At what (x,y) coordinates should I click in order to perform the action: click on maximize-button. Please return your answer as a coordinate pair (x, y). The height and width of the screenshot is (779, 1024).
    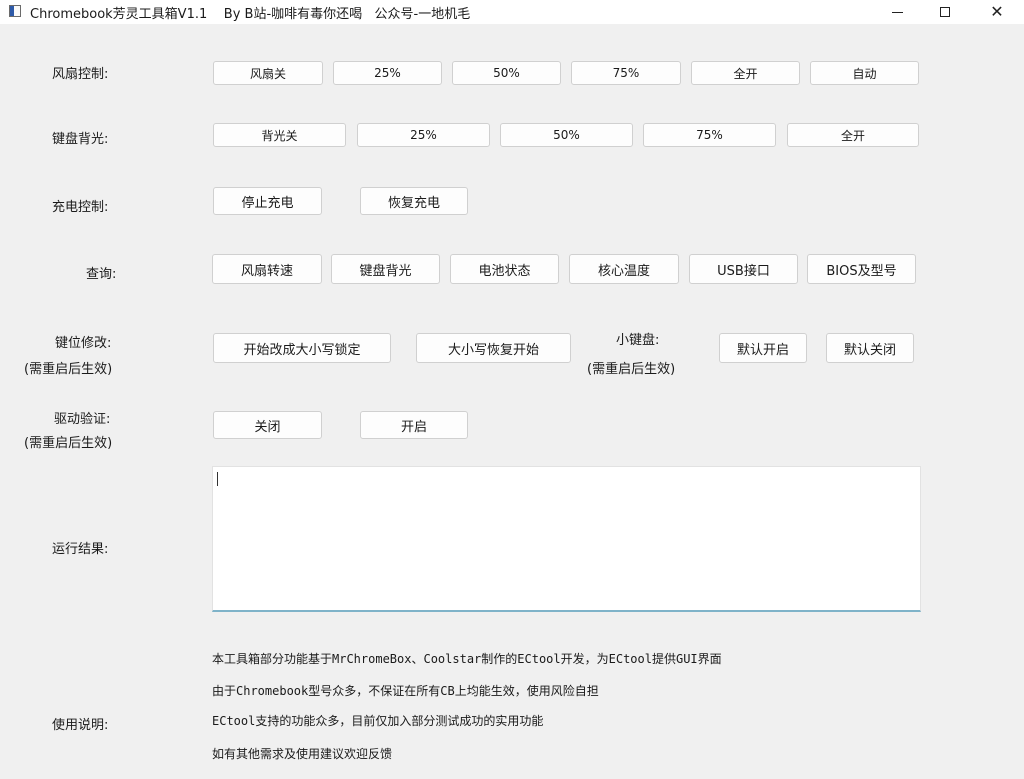
    Looking at the image, I should click on (945, 12).